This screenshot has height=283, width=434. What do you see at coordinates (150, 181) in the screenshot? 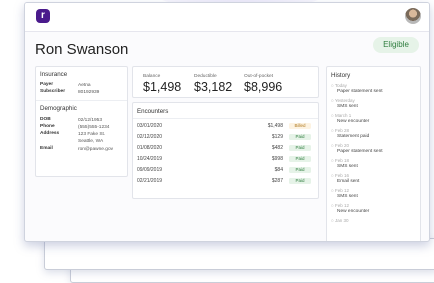
I see `encounter-date: 02/21/2019` at bounding box center [150, 181].